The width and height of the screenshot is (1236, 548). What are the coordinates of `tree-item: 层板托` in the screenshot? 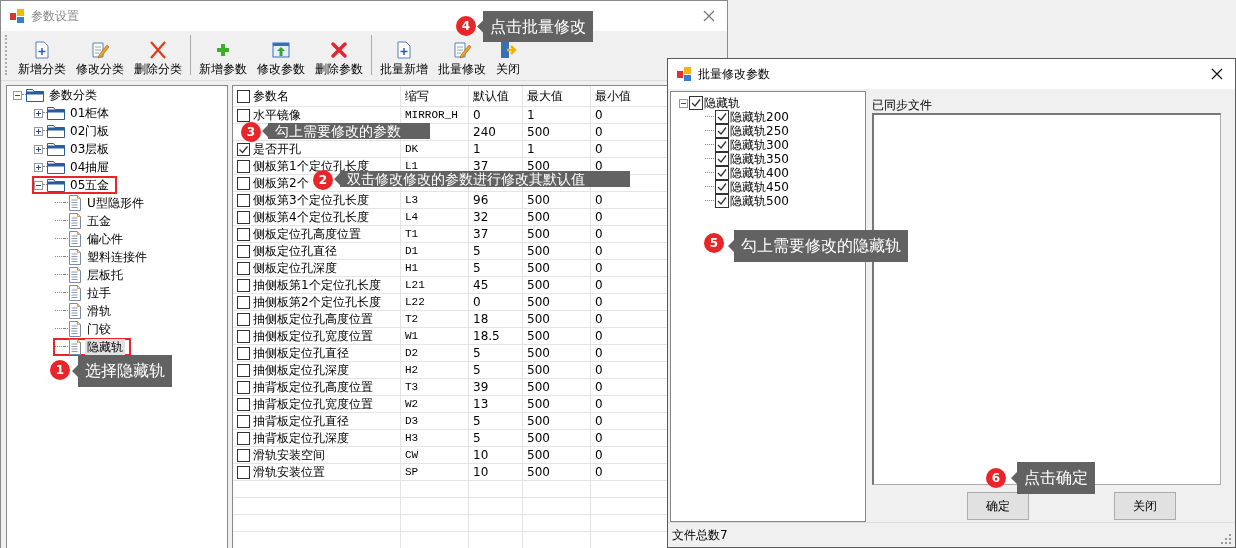 It's located at (105, 275).